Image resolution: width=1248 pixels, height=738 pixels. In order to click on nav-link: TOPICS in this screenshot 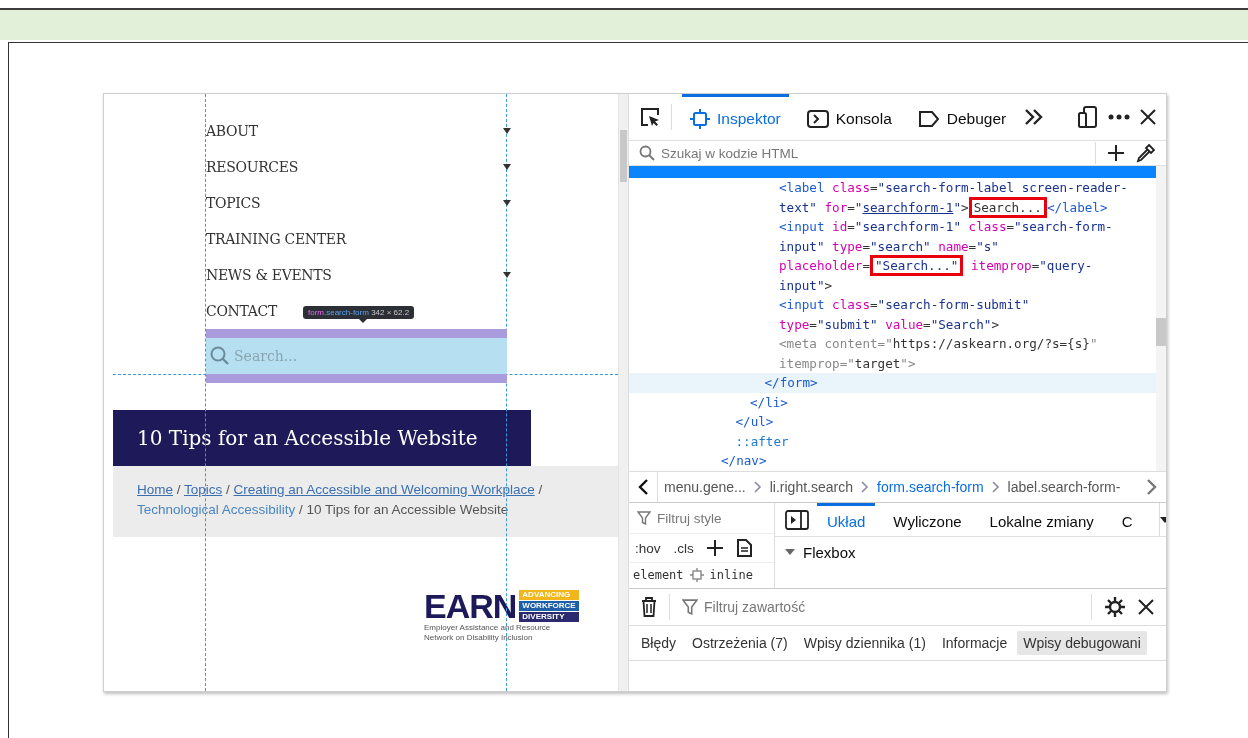, I will do `click(233, 203)`.